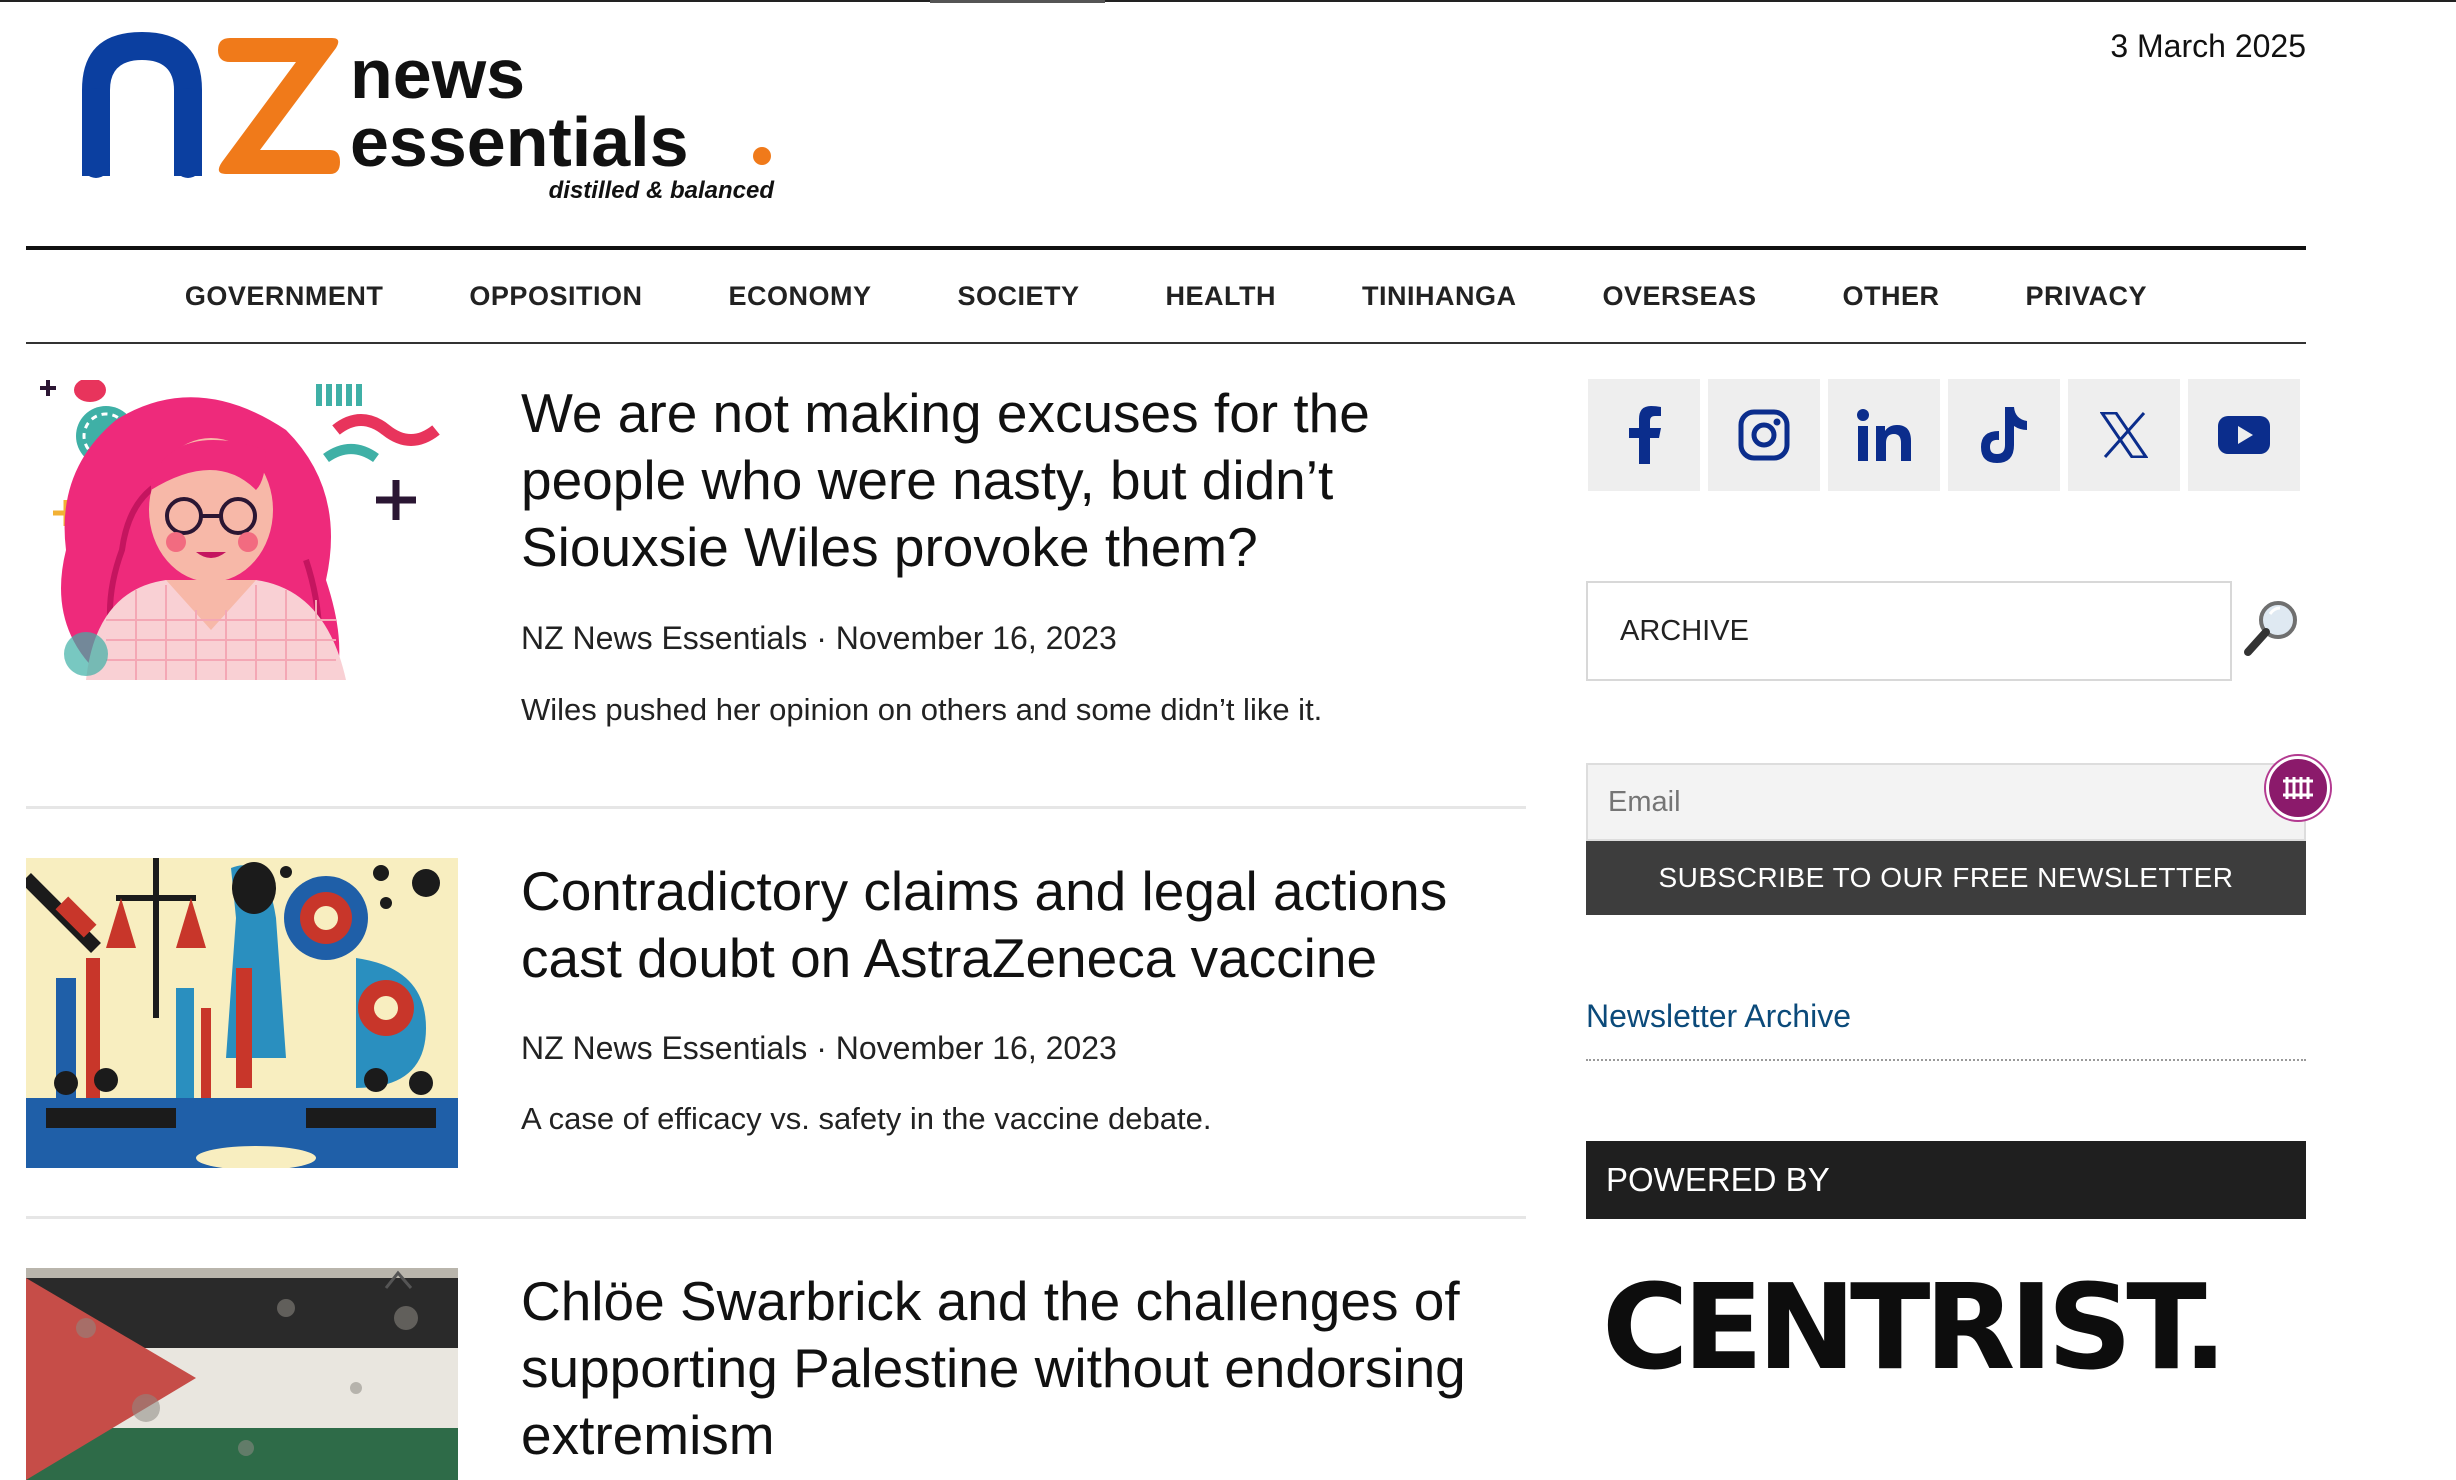  I want to click on search-input, so click(1909, 631).